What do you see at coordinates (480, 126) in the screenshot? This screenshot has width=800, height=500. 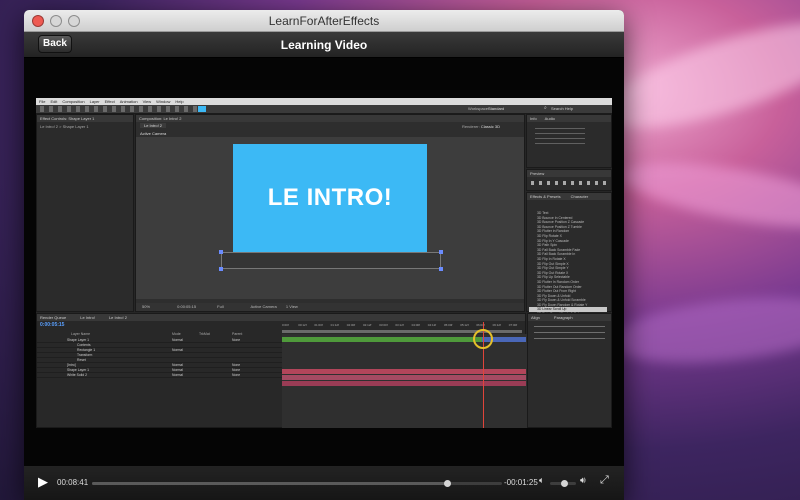 I see `renderer-label: Renderer: Classic 3D` at bounding box center [480, 126].